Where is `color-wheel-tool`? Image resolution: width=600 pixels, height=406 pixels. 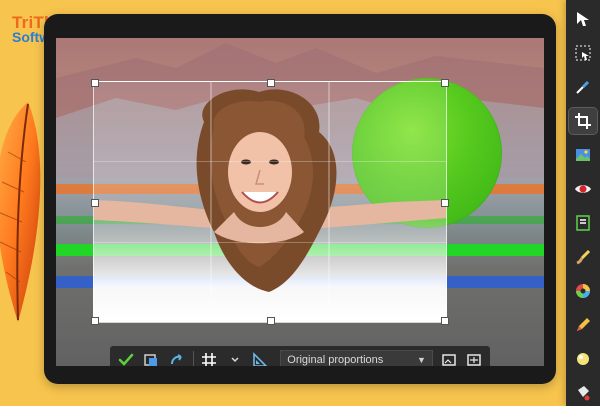 color-wheel-tool is located at coordinates (583, 291).